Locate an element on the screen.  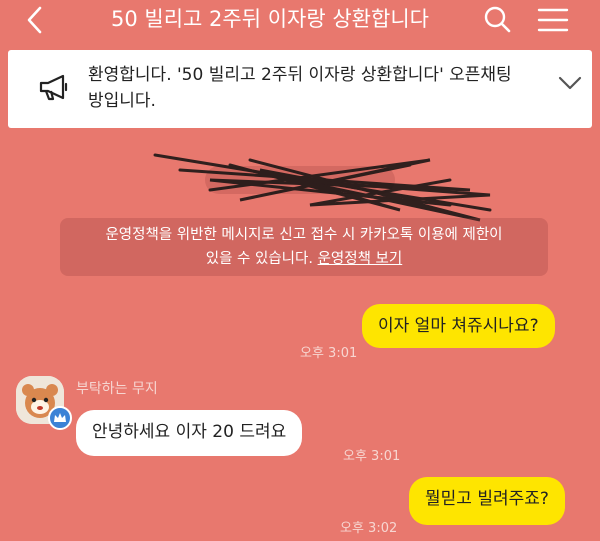
crown-icon is located at coordinates (60, 417).